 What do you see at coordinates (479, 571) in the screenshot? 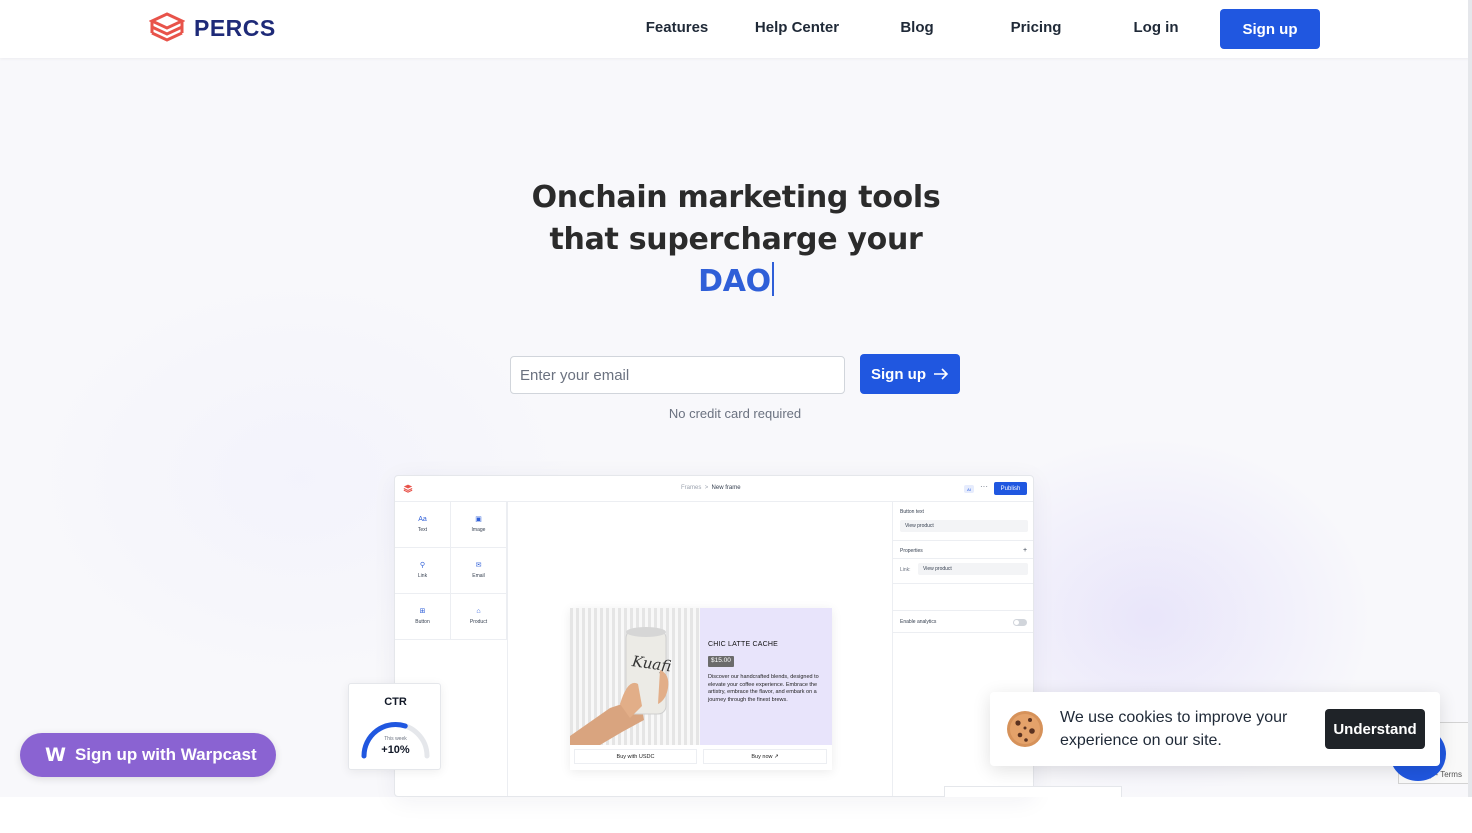
I see `tool-email: ✉ Email` at bounding box center [479, 571].